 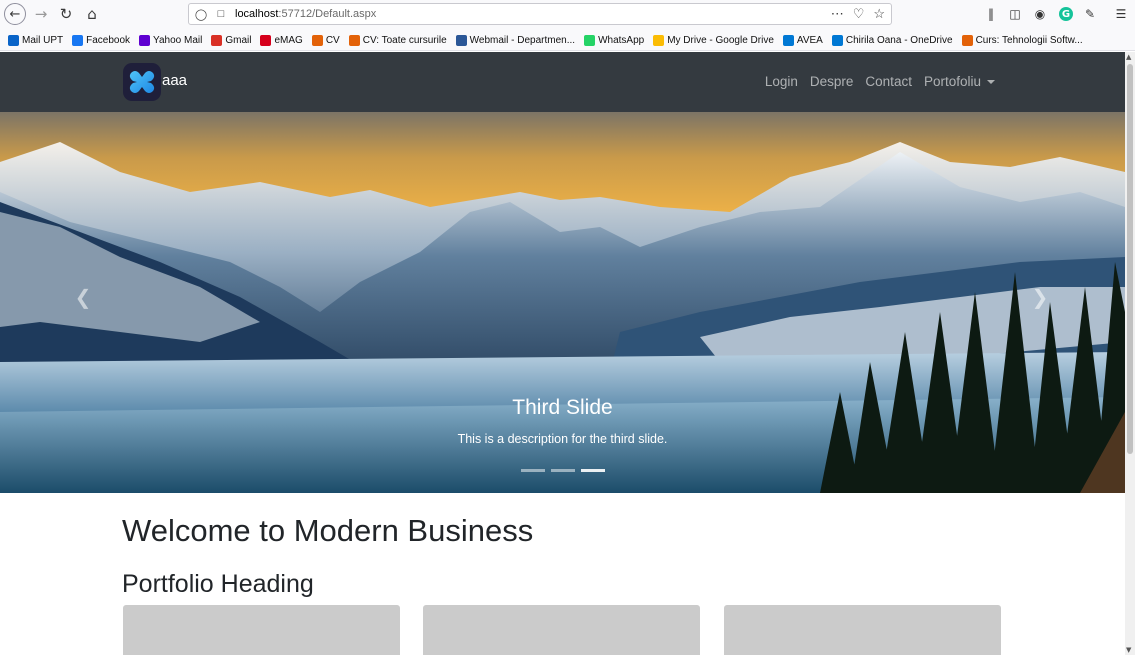 What do you see at coordinates (1128, 57) in the screenshot?
I see `scroll-up-icon: ▲` at bounding box center [1128, 57].